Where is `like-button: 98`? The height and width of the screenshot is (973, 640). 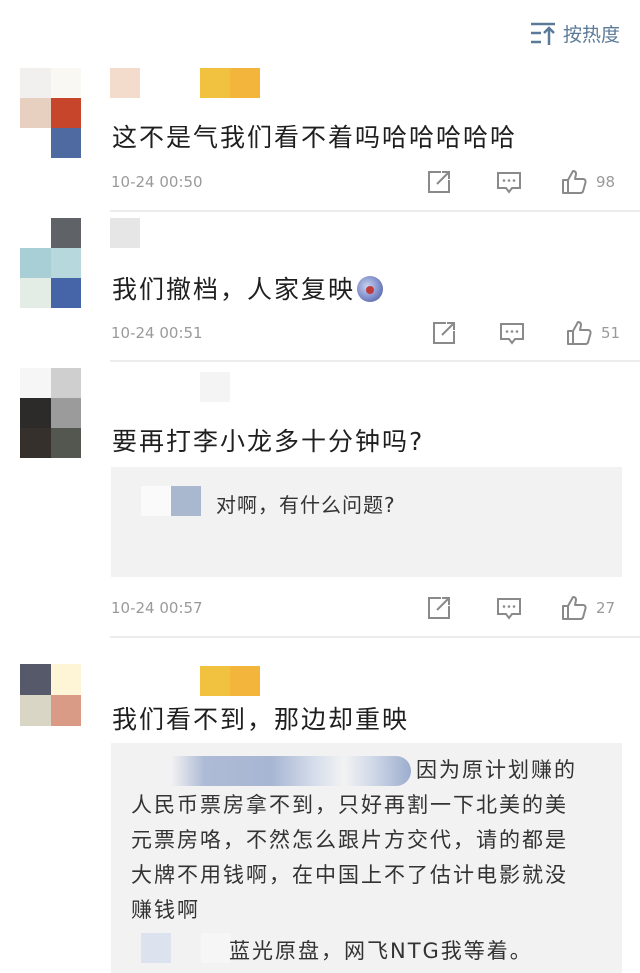 like-button: 98 is located at coordinates (587, 182).